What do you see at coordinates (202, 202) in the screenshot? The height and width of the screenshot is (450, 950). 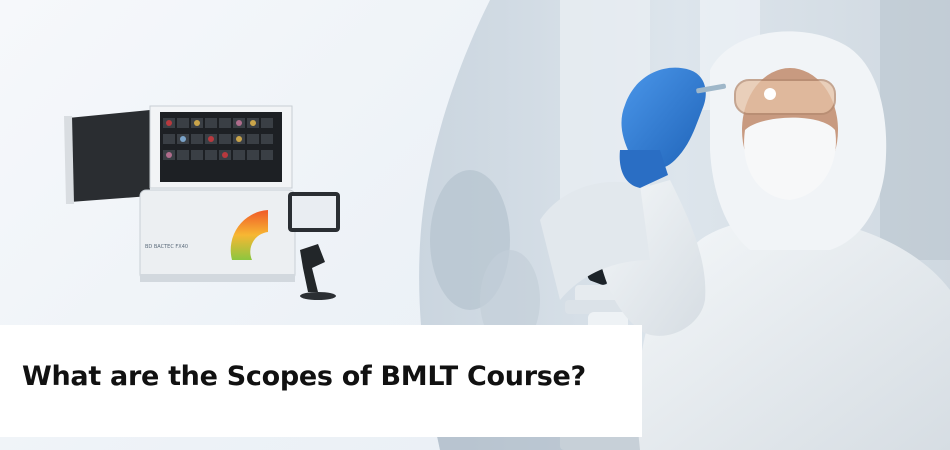 I see `lab-instrument: BD BACTEC FX40` at bounding box center [202, 202].